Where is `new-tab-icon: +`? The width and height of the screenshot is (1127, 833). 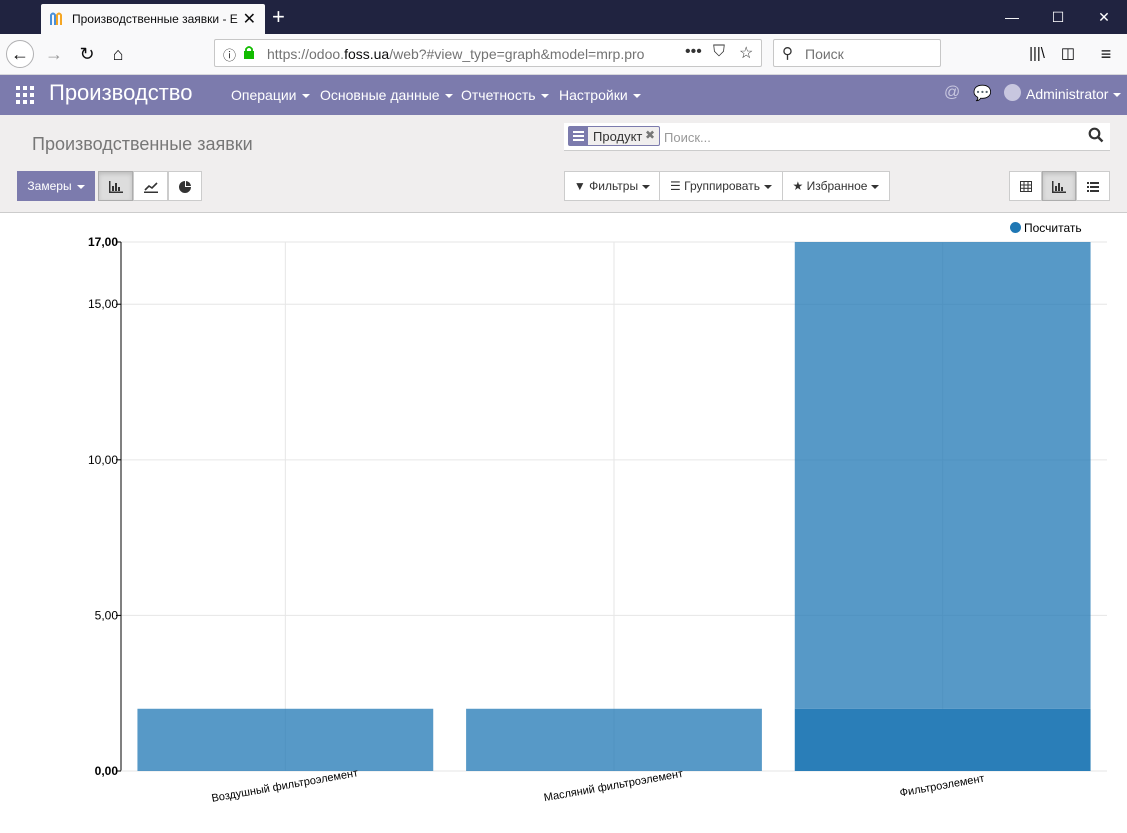
new-tab-icon: + is located at coordinates (278, 17).